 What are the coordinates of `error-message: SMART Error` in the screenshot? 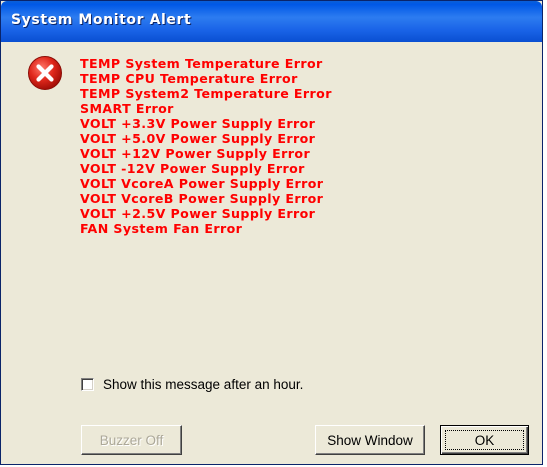 It's located at (127, 108).